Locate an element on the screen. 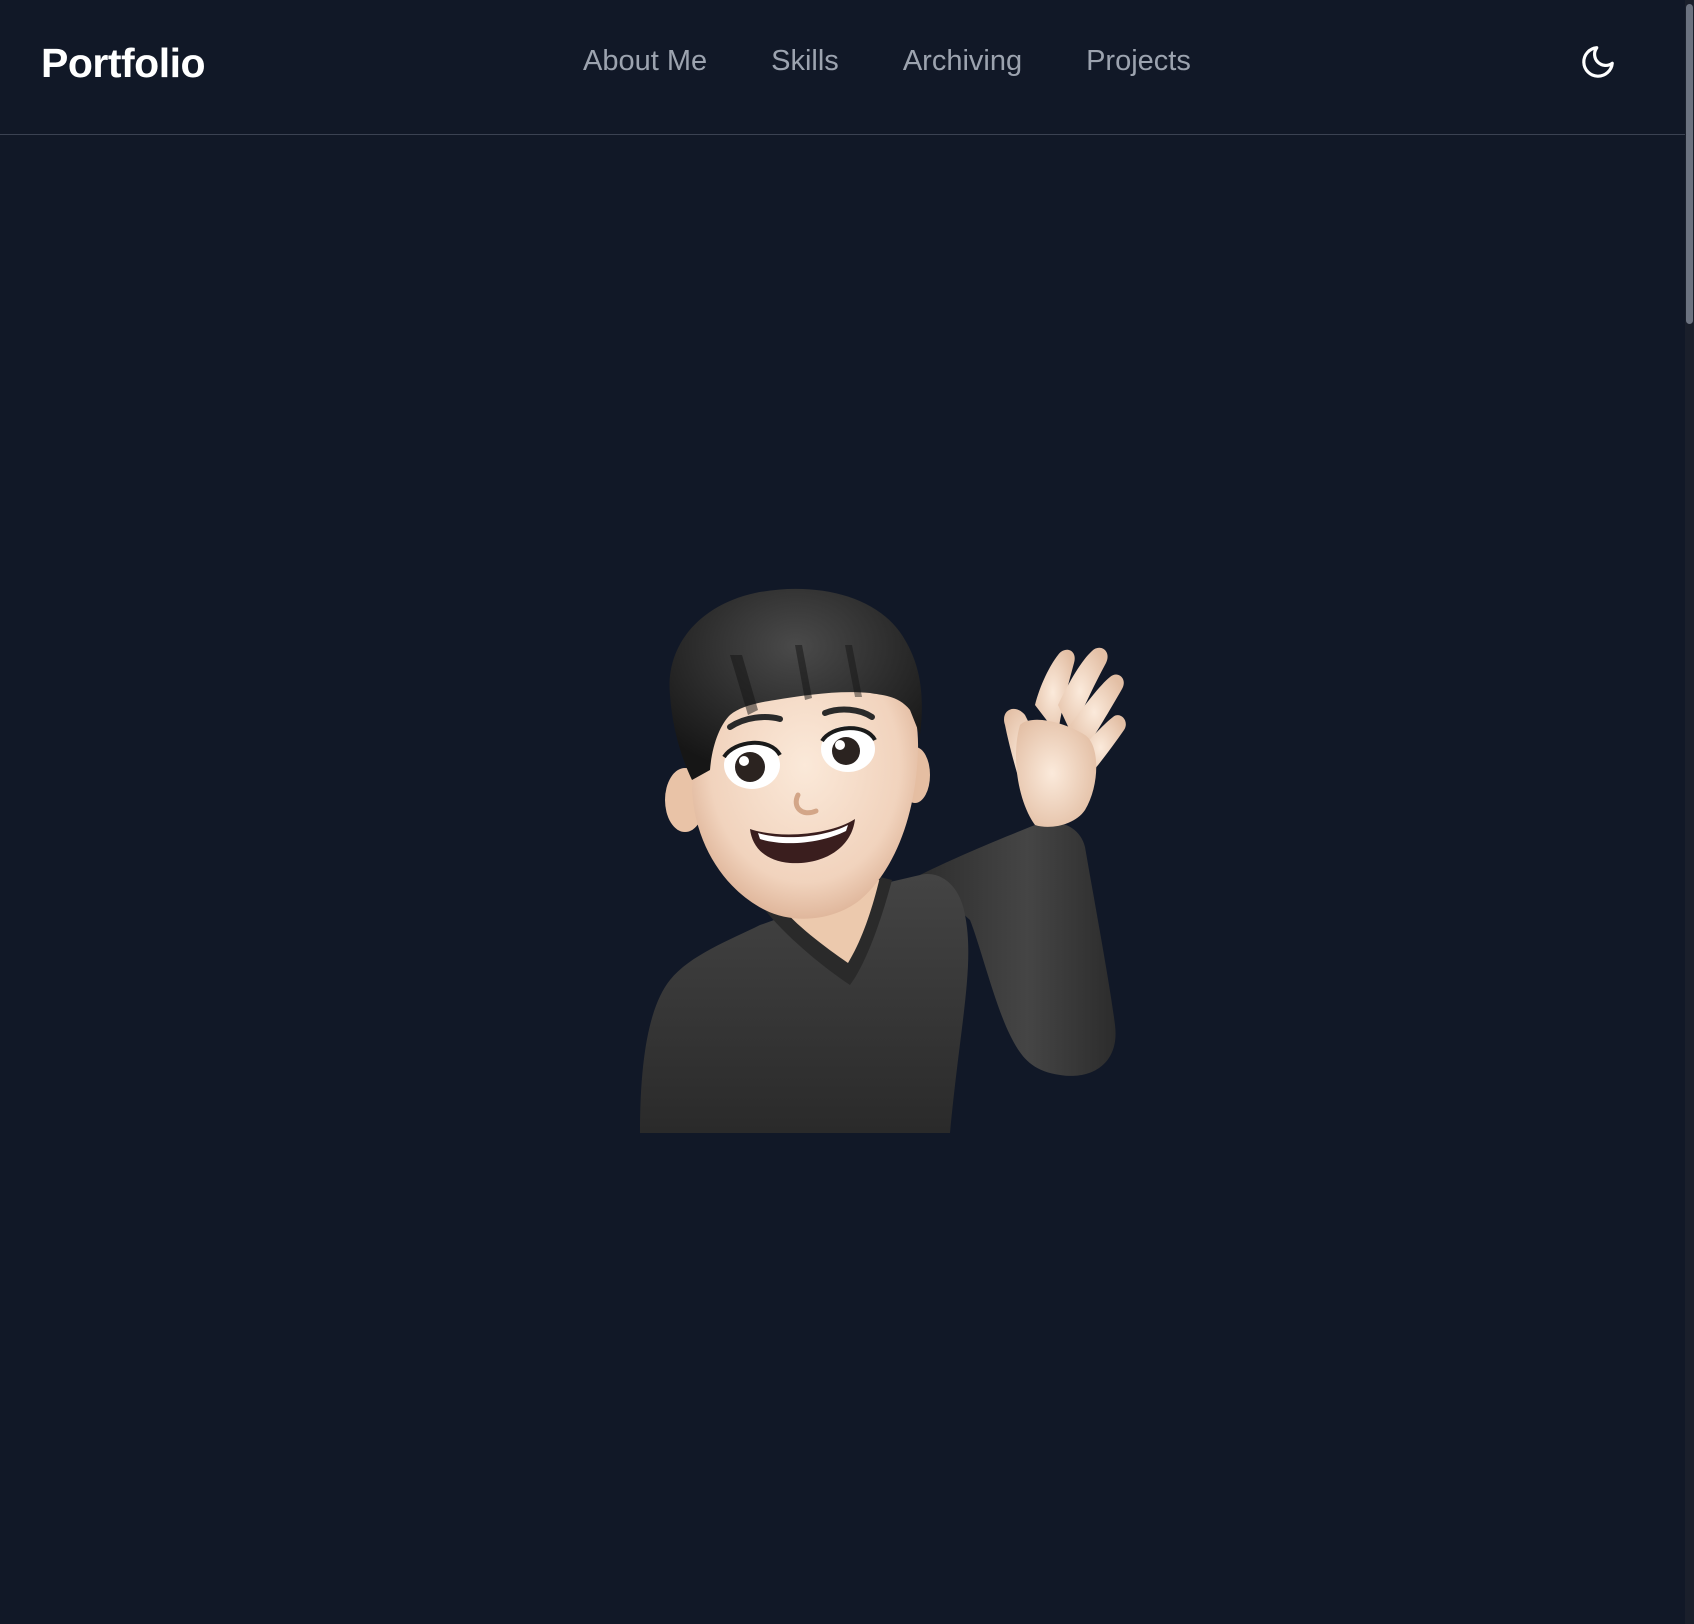 The height and width of the screenshot is (1624, 1694). nav-skills: Skills is located at coordinates (805, 61).